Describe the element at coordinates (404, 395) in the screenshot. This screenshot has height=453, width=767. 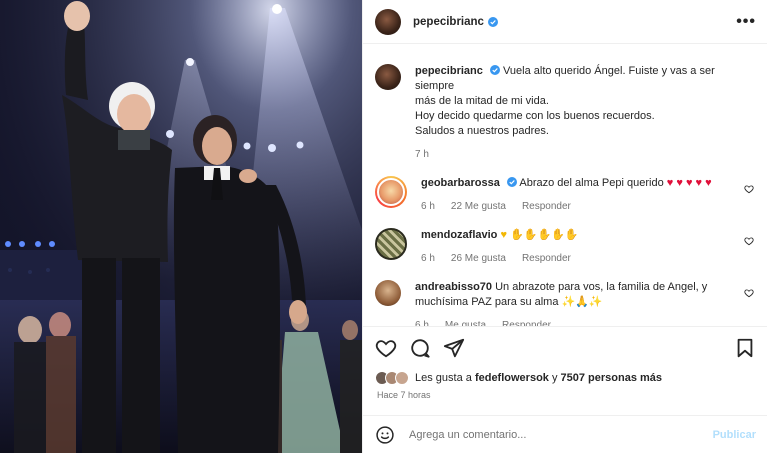
I see `post-timestamp: Hace 7 horas` at that location.